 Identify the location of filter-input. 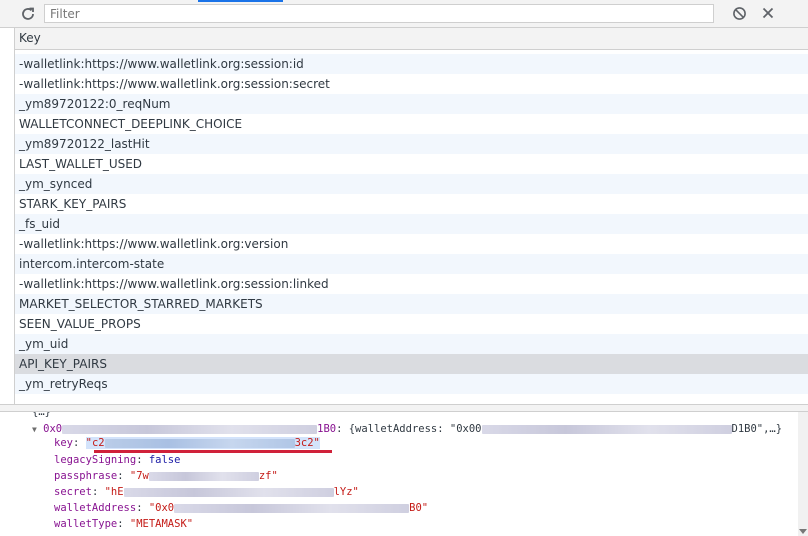
(379, 13).